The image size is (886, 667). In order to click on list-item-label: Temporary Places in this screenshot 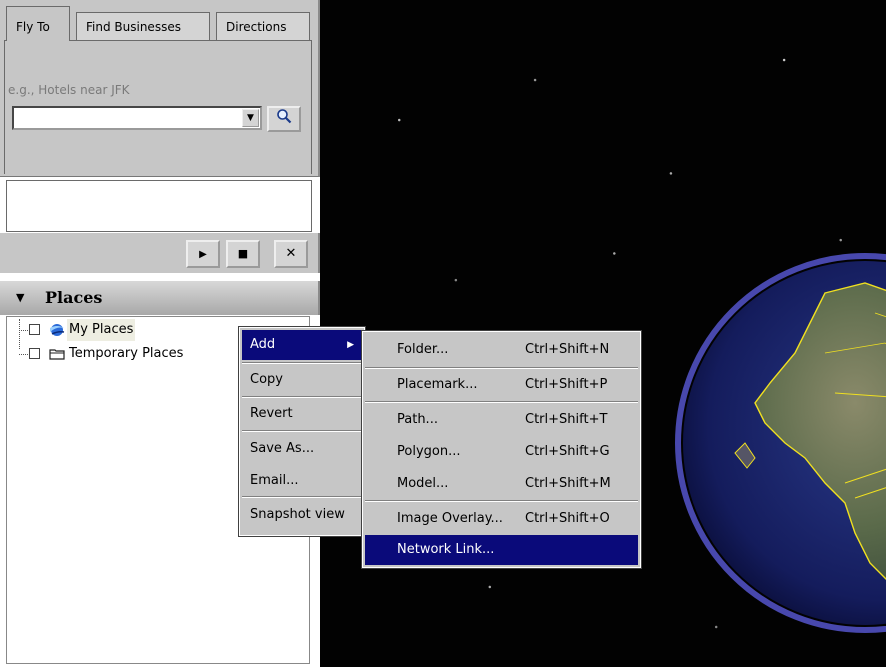, I will do `click(126, 353)`.